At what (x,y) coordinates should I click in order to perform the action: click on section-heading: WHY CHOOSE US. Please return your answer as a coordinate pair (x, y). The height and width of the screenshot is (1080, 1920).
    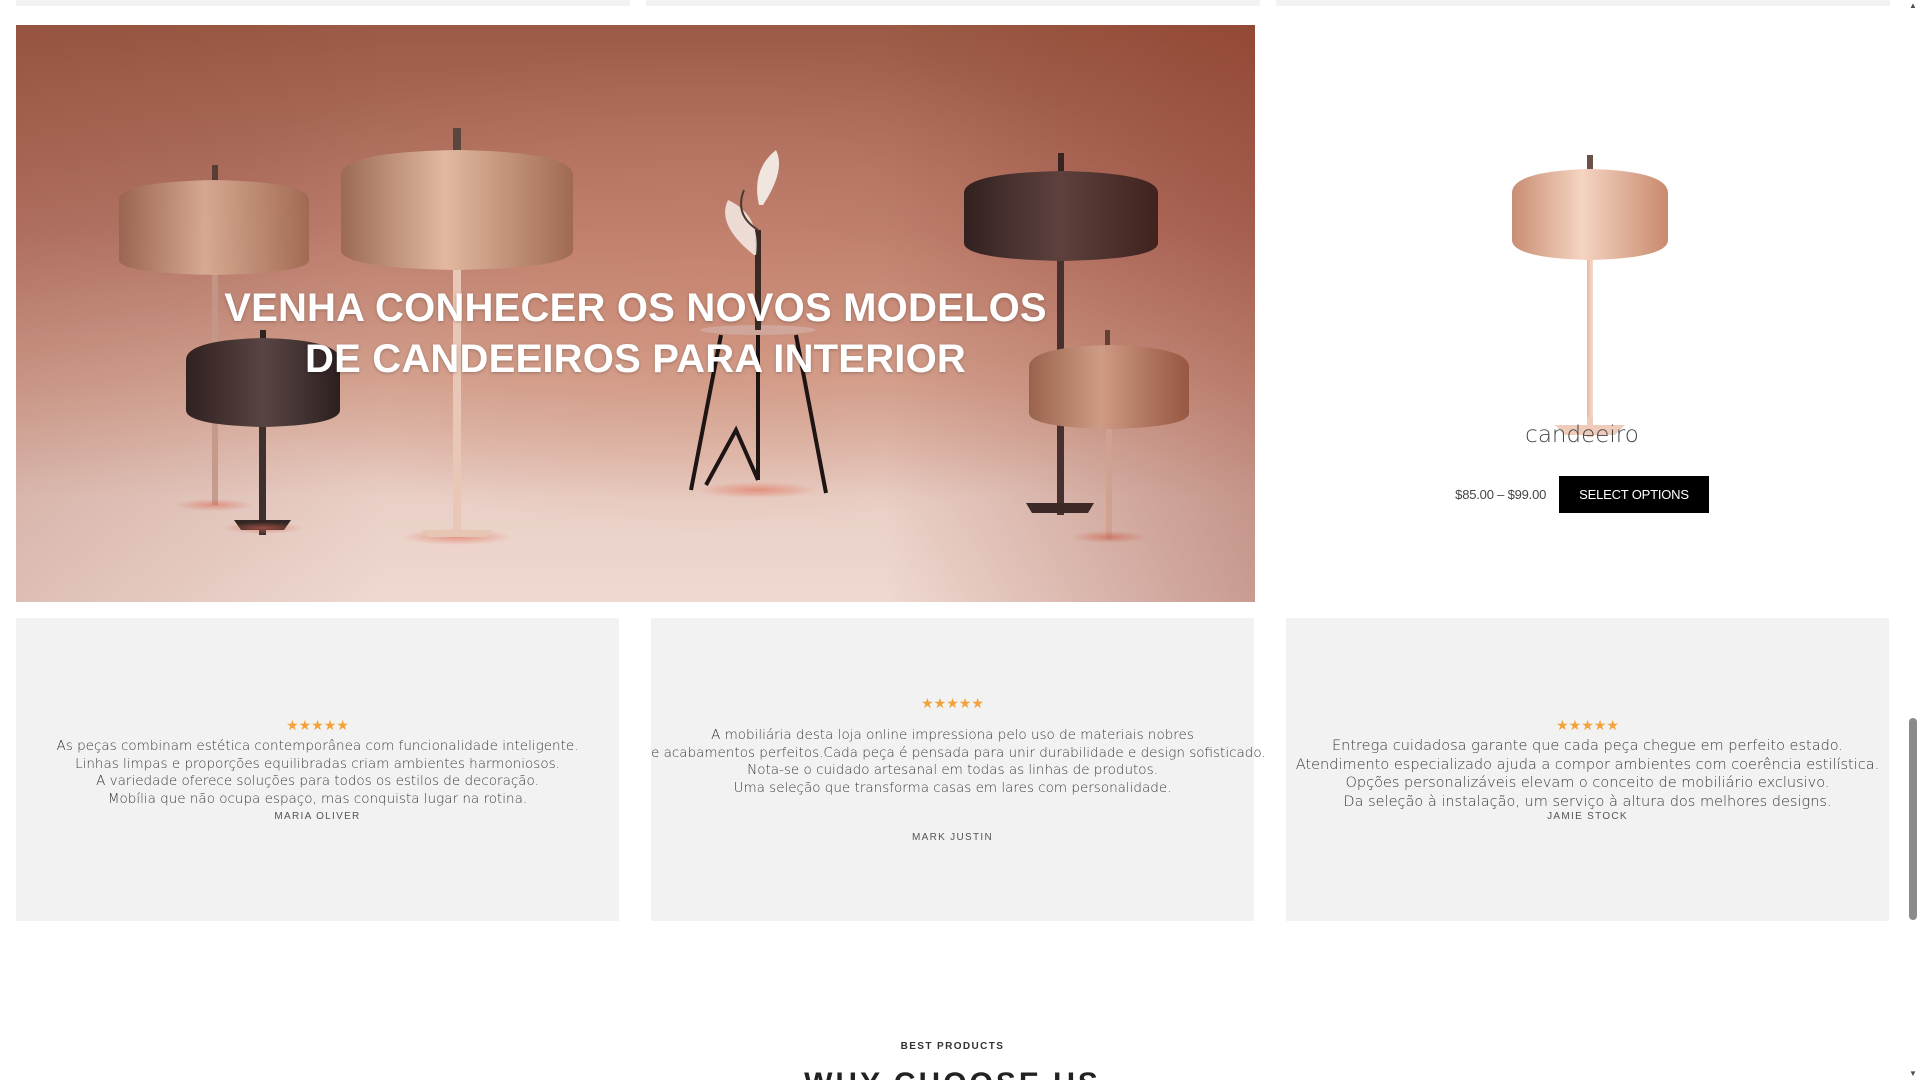
    Looking at the image, I should click on (952, 1074).